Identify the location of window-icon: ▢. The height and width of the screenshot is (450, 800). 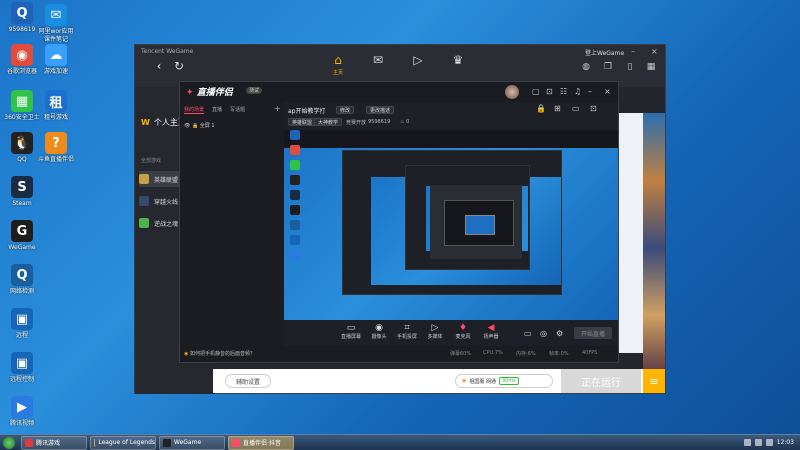
(536, 91).